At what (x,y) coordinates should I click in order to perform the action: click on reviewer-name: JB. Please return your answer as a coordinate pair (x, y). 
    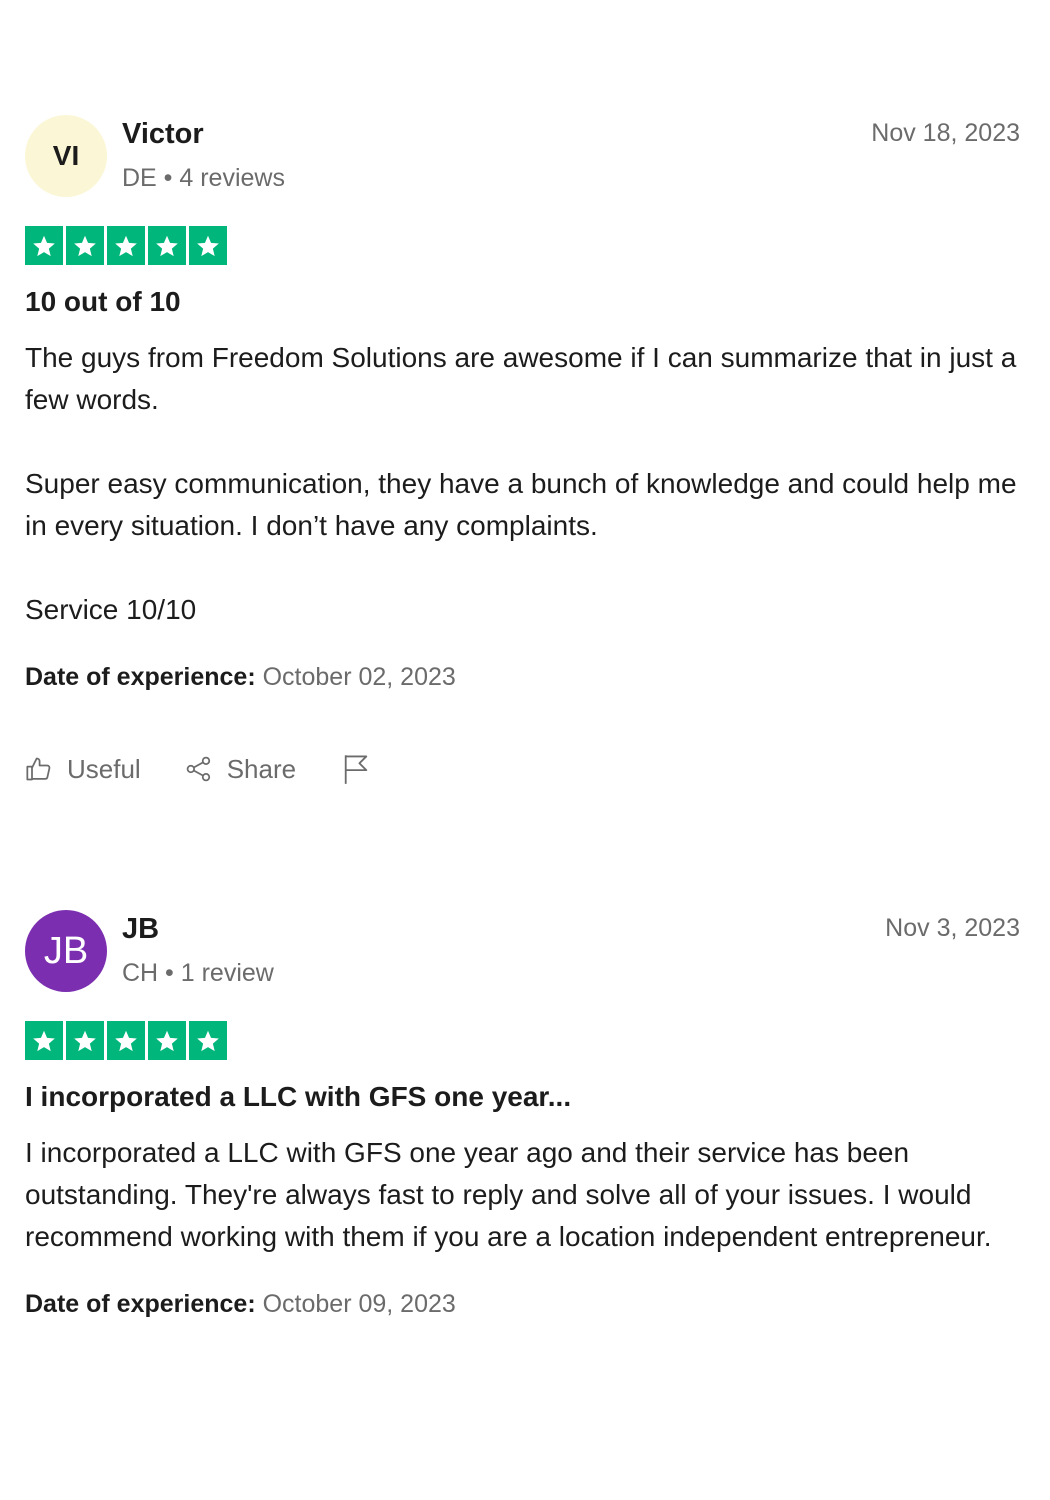
    Looking at the image, I should click on (140, 929).